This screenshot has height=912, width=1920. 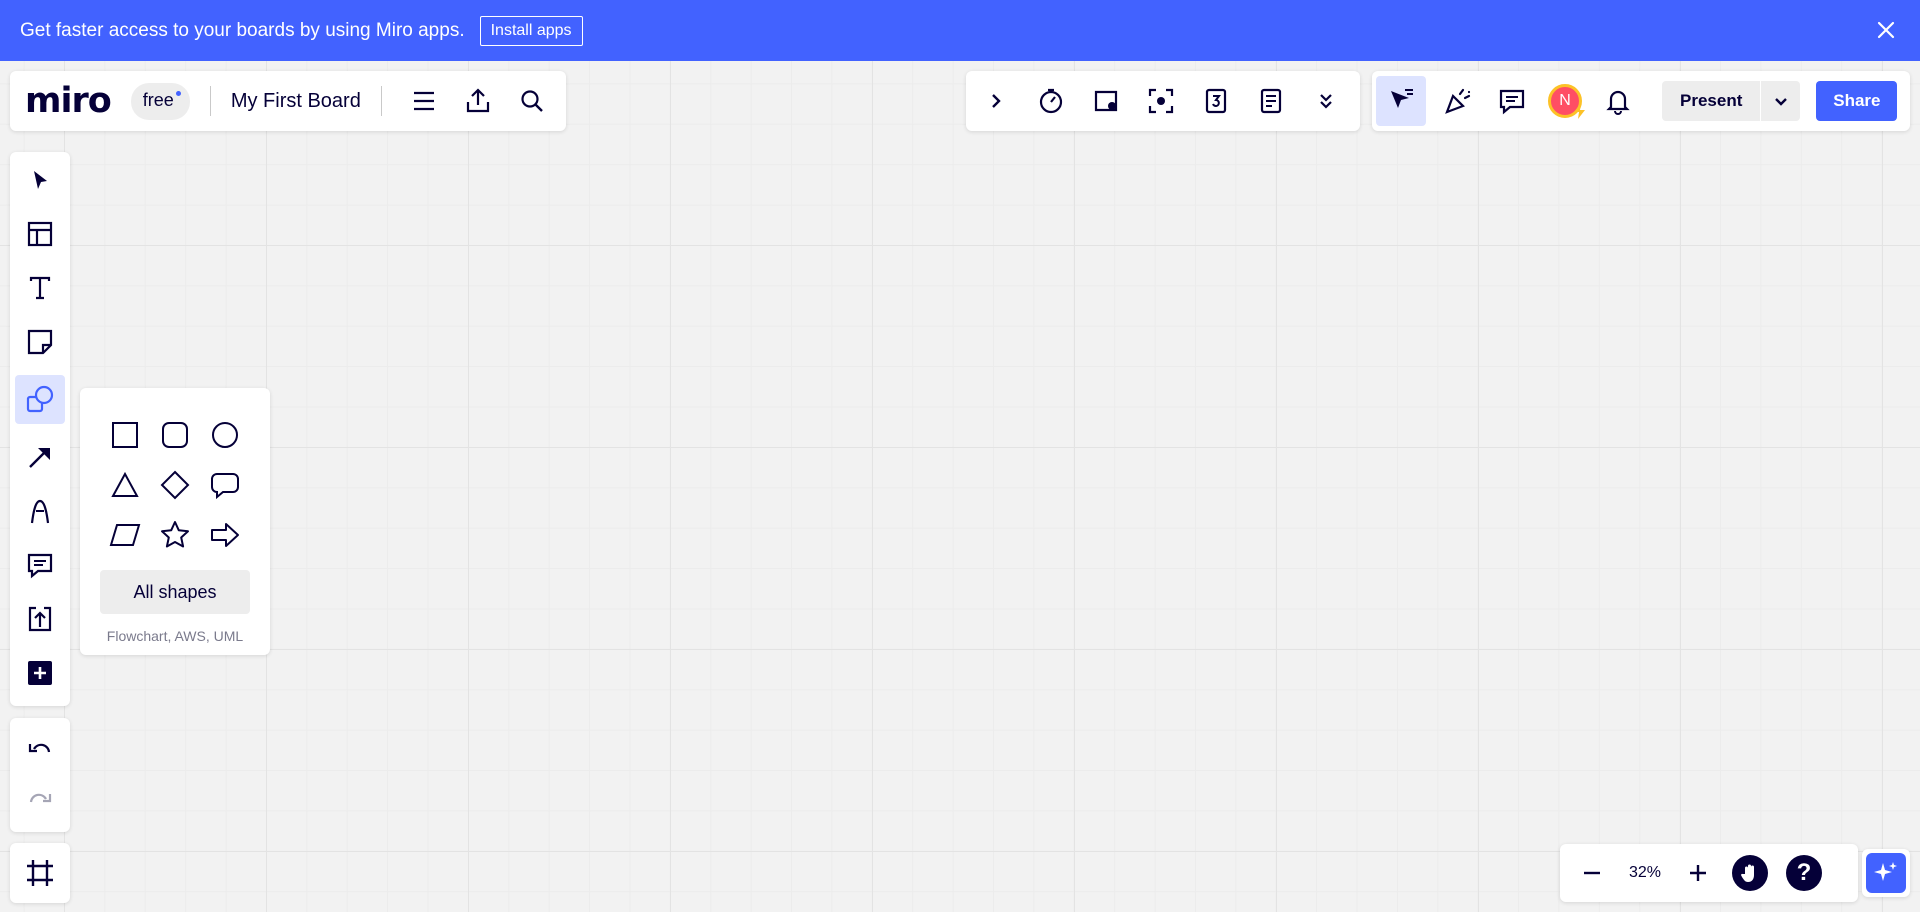 What do you see at coordinates (40, 750) in the screenshot?
I see `undo-icon` at bounding box center [40, 750].